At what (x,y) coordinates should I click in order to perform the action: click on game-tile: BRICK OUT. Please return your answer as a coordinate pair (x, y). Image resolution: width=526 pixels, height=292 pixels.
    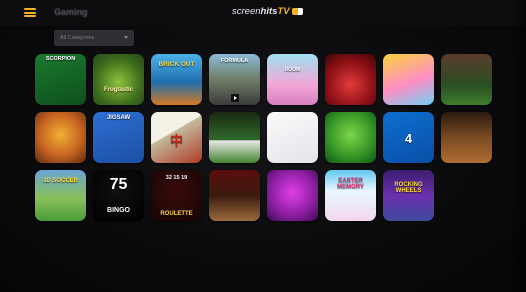
    Looking at the image, I should click on (176, 79).